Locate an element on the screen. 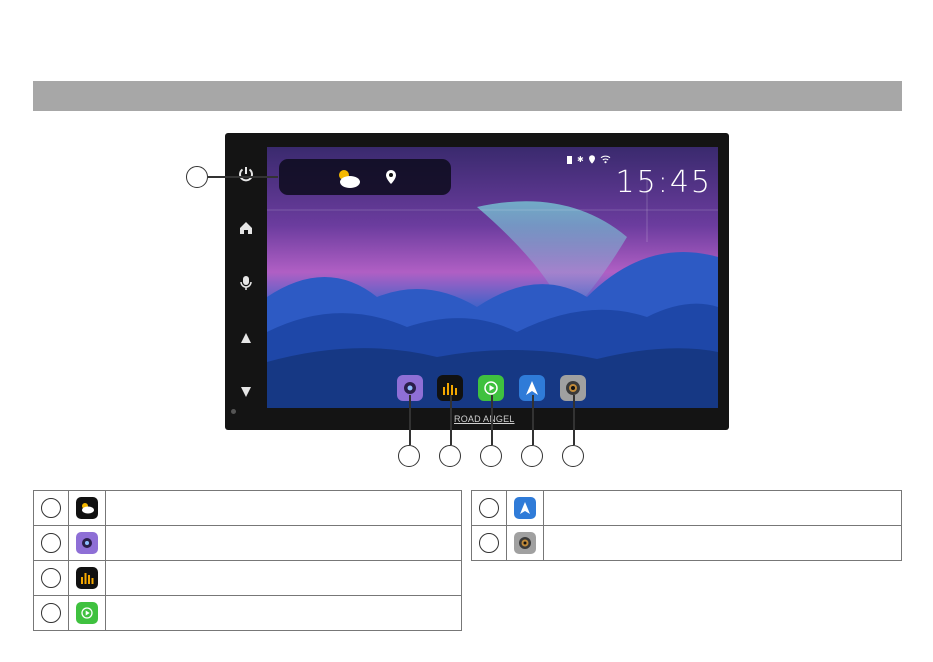  bluetooth-icon: ✱ is located at coordinates (580, 159).